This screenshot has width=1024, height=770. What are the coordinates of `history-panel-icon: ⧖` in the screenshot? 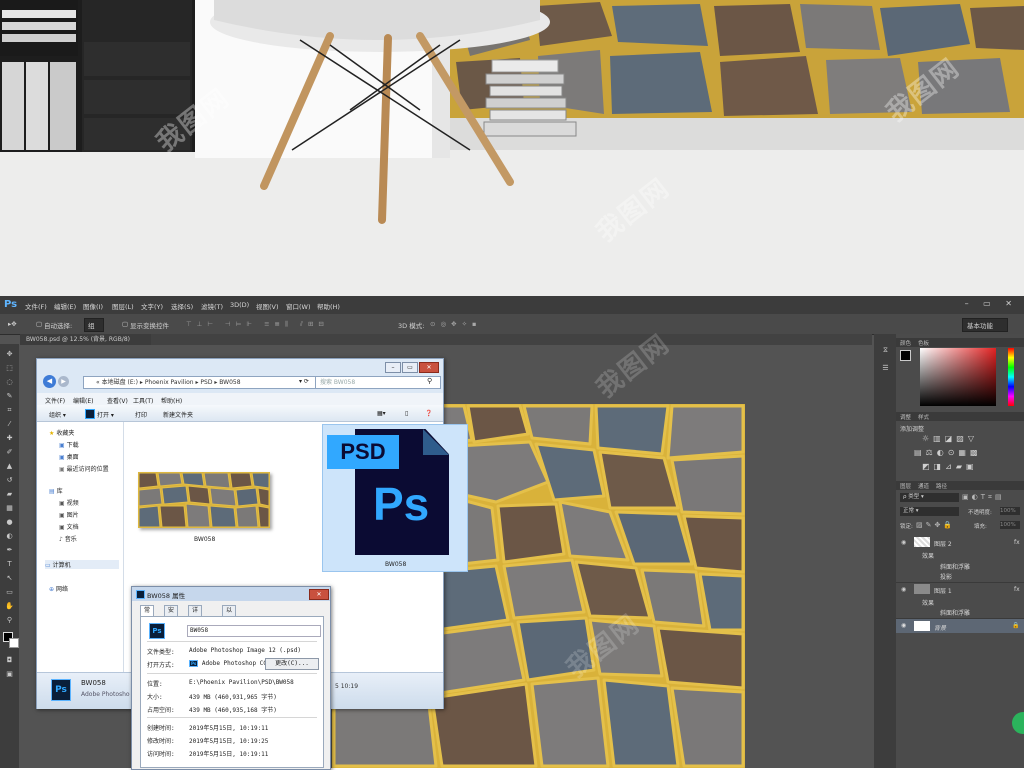 It's located at (885, 350).